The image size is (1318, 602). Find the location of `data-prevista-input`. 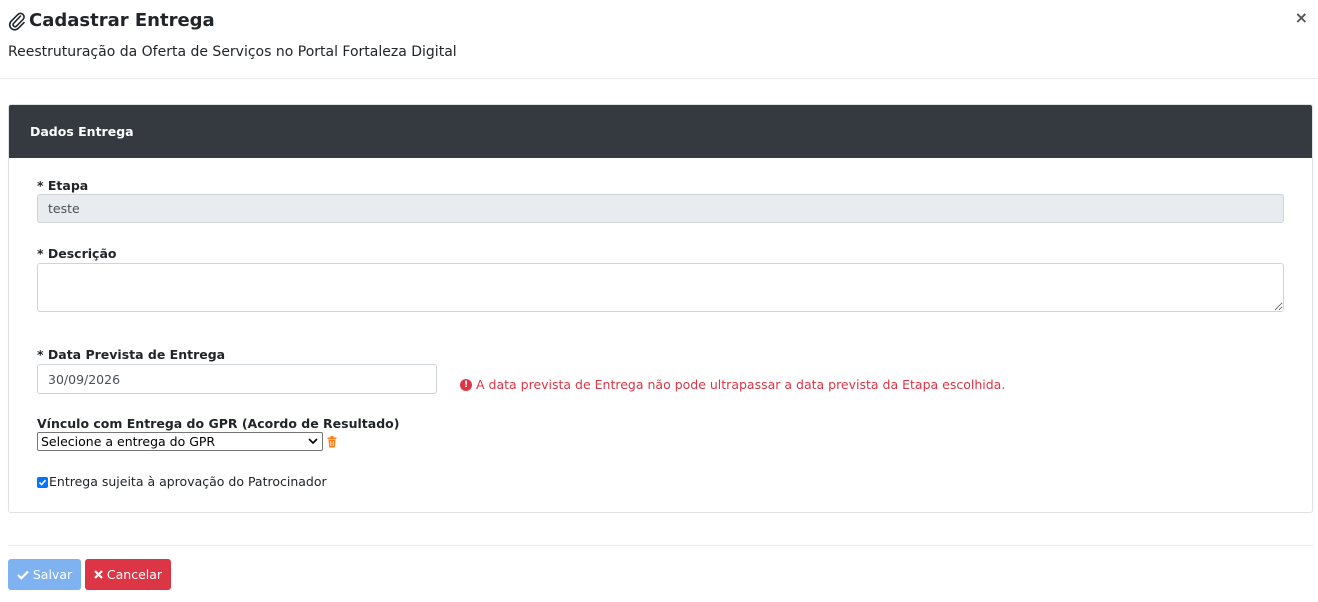

data-prevista-input is located at coordinates (237, 379).